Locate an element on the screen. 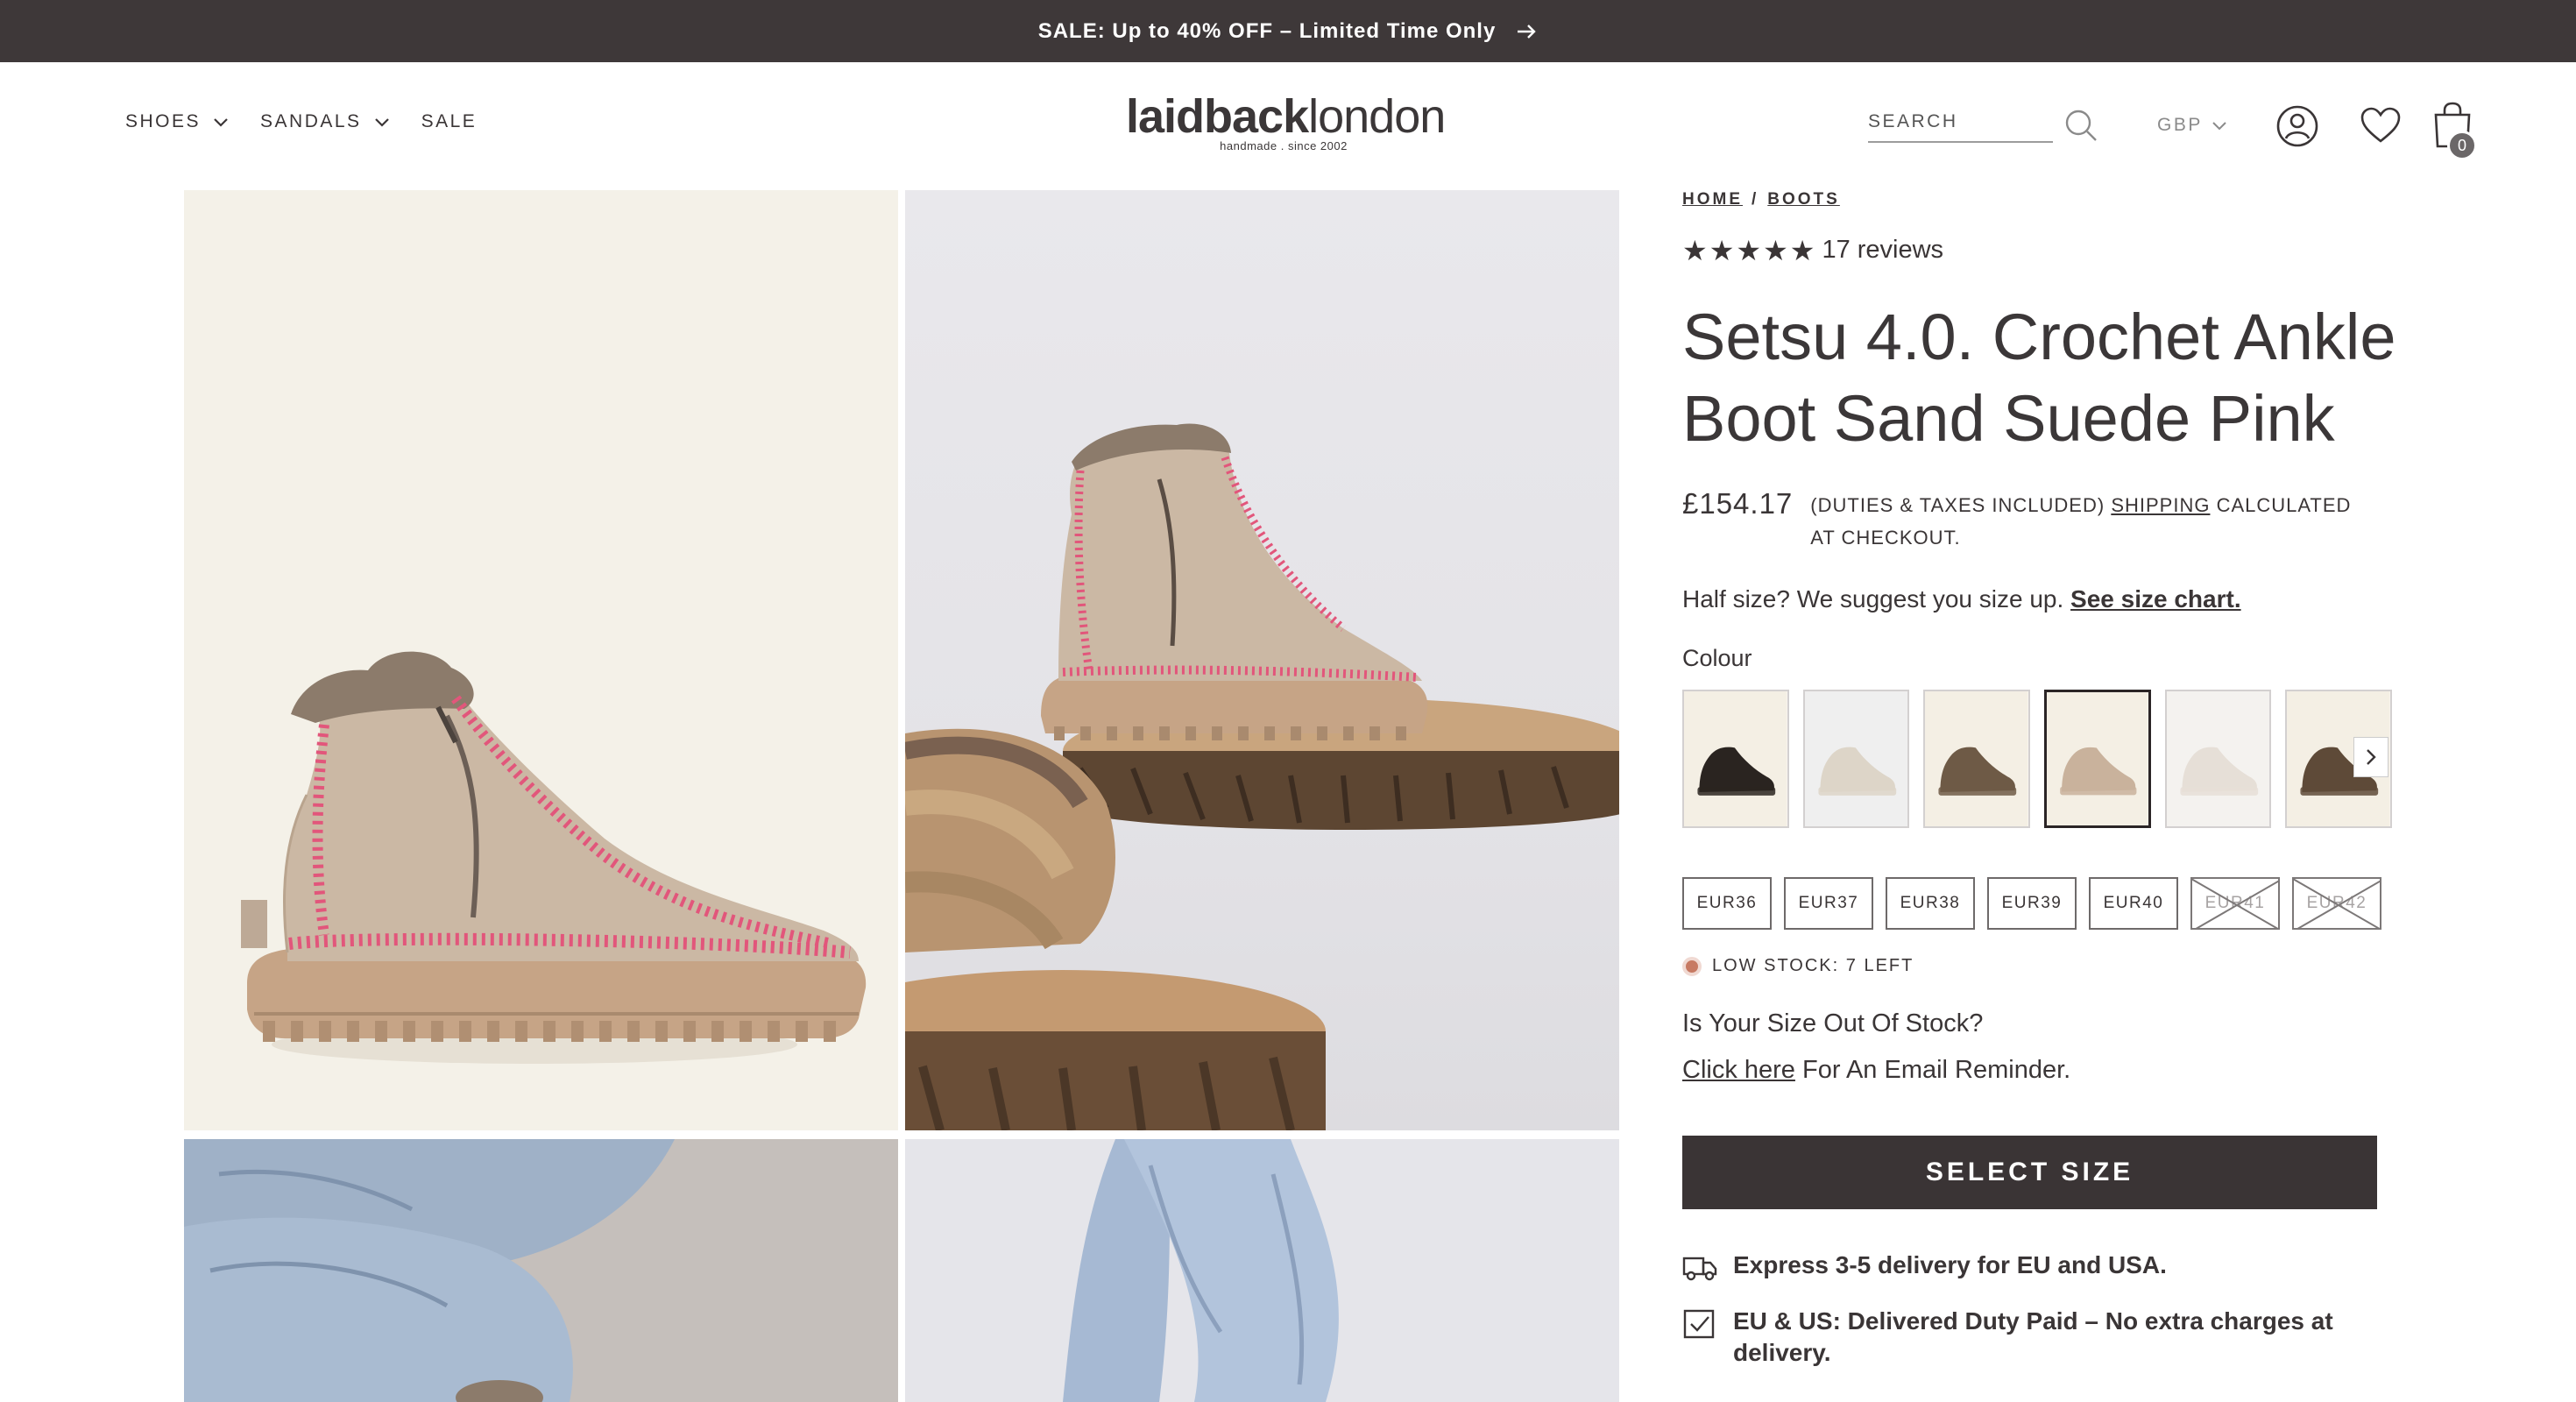 This screenshot has width=2576, height=1402. select-size-button: SELECT SIZE is located at coordinates (2029, 1172).